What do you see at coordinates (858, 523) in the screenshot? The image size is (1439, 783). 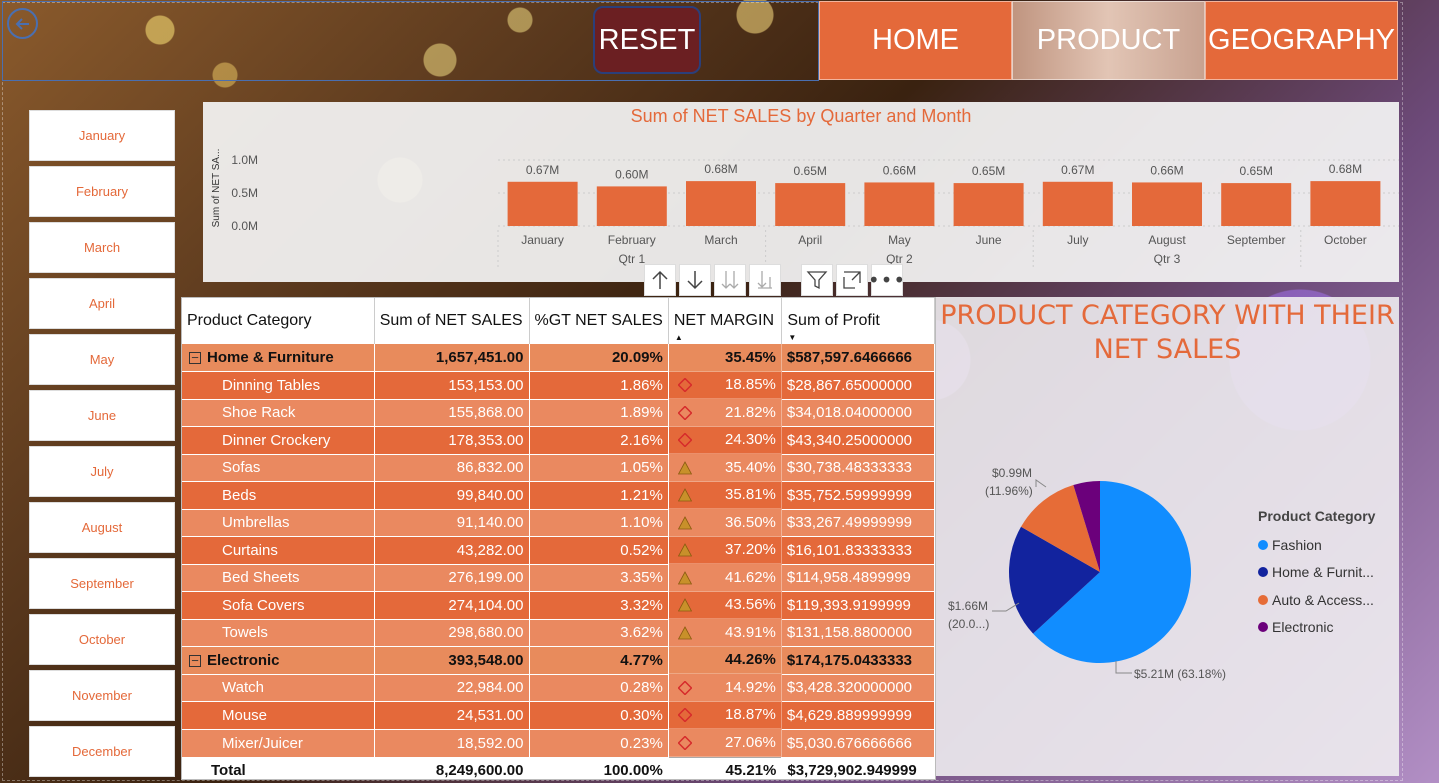 I see `cell-profit: $33,267.49999999` at bounding box center [858, 523].